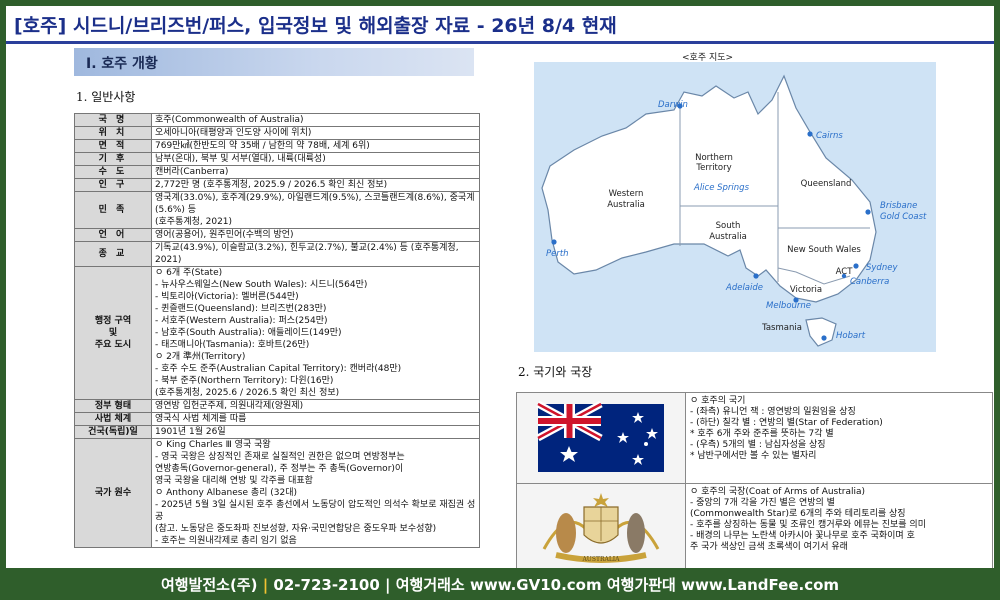 The height and width of the screenshot is (600, 1000). What do you see at coordinates (315, 432) in the screenshot?
I see `info-value: 1901년 1월 26일` at bounding box center [315, 432].